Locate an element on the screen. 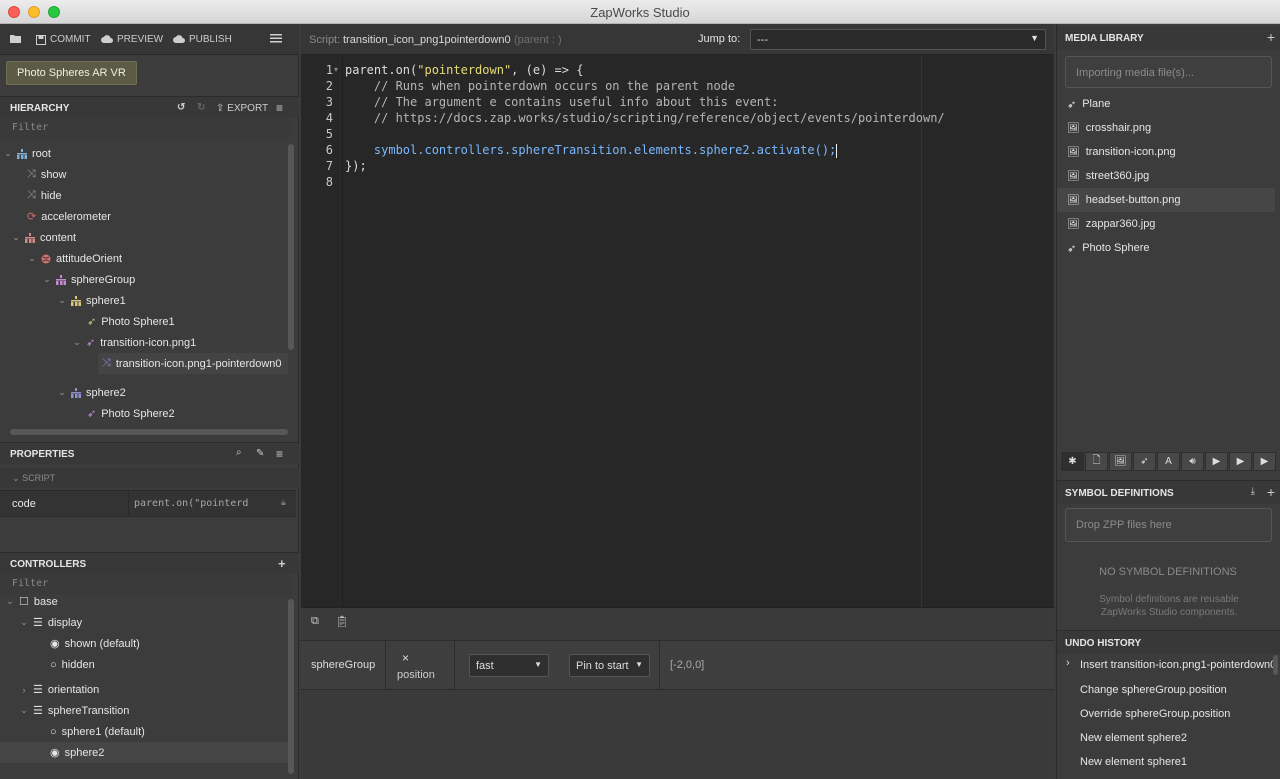 This screenshot has width=1280, height=779. property-value-code: parent.on("pointerd is located at coordinates (191, 503).